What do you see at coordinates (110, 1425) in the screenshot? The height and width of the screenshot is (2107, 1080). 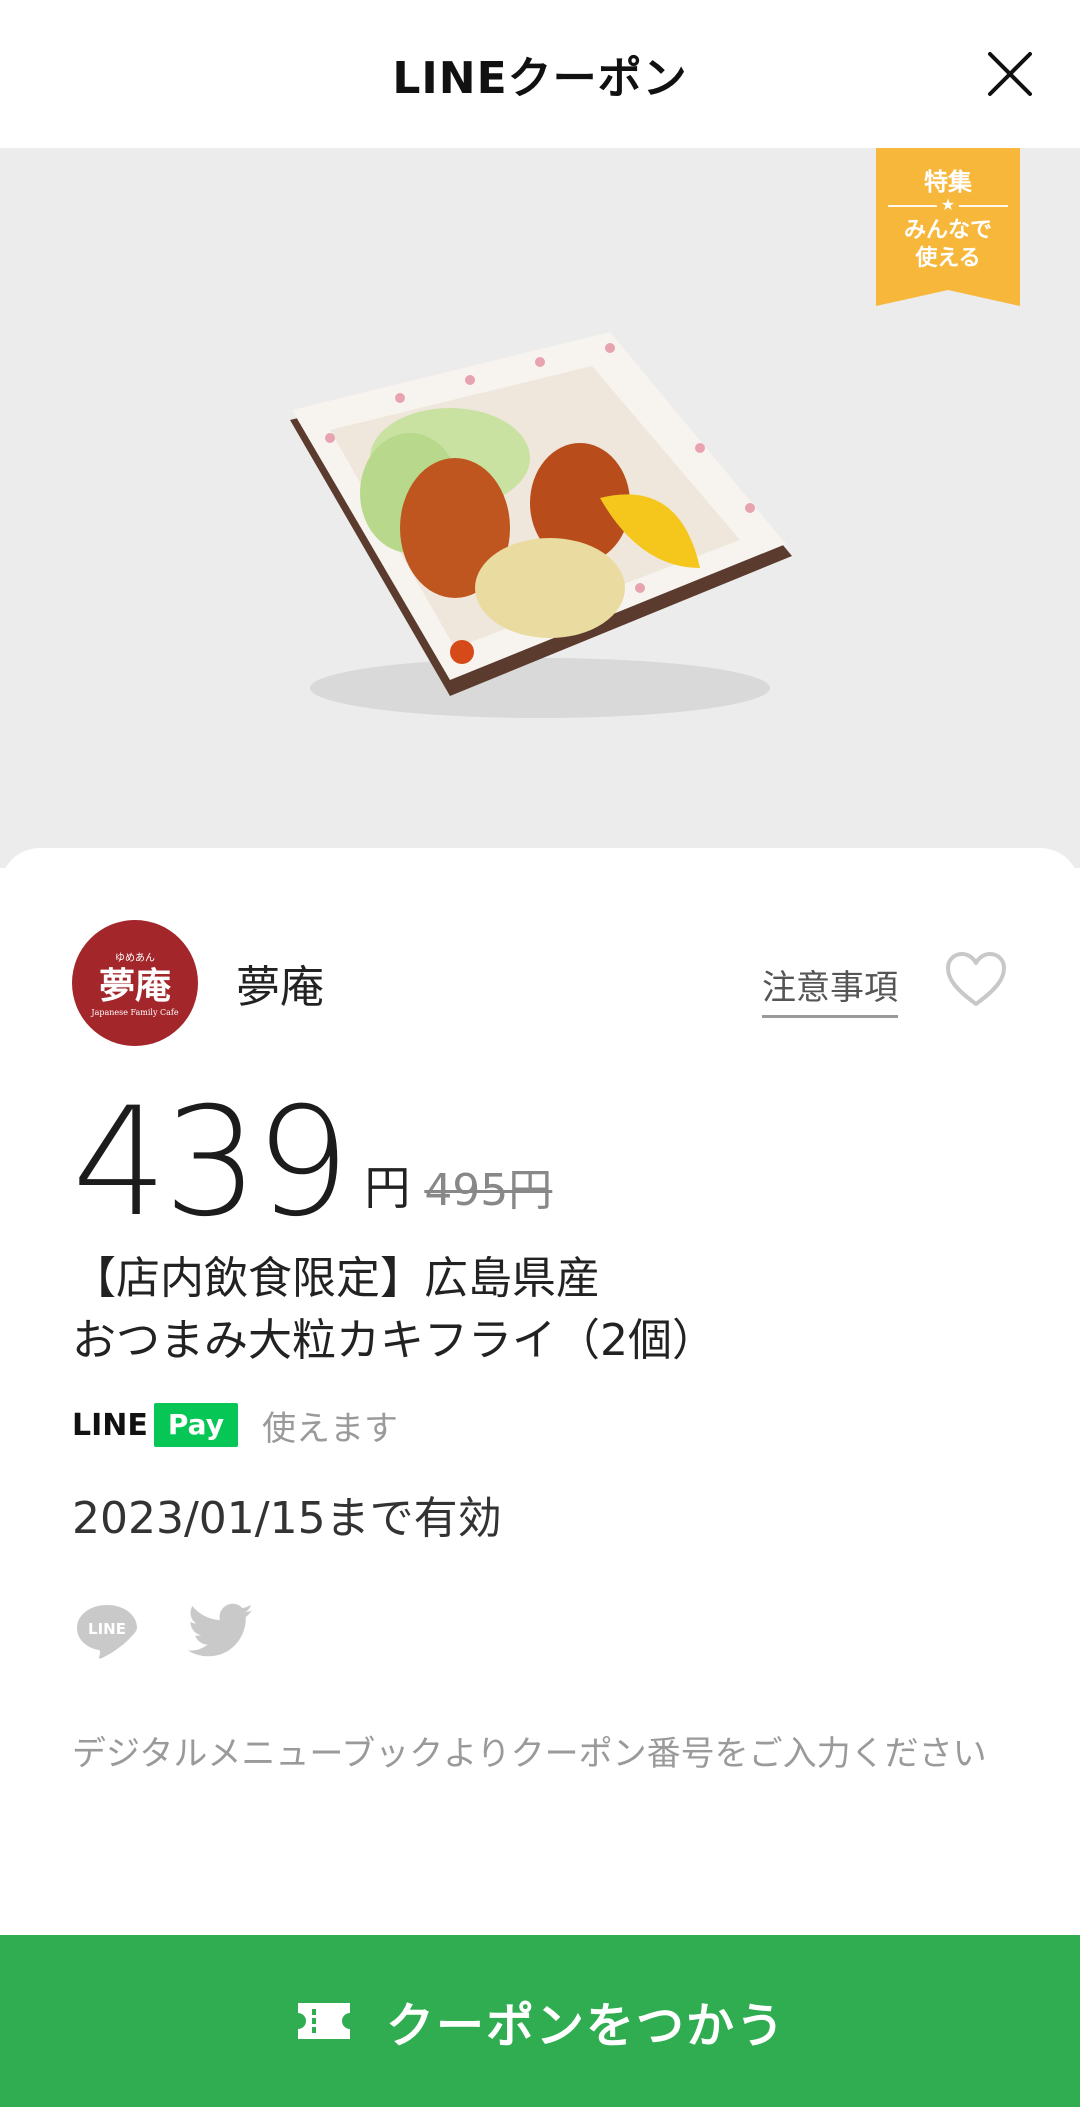 I see `line-pay-logo-line: LINE` at bounding box center [110, 1425].